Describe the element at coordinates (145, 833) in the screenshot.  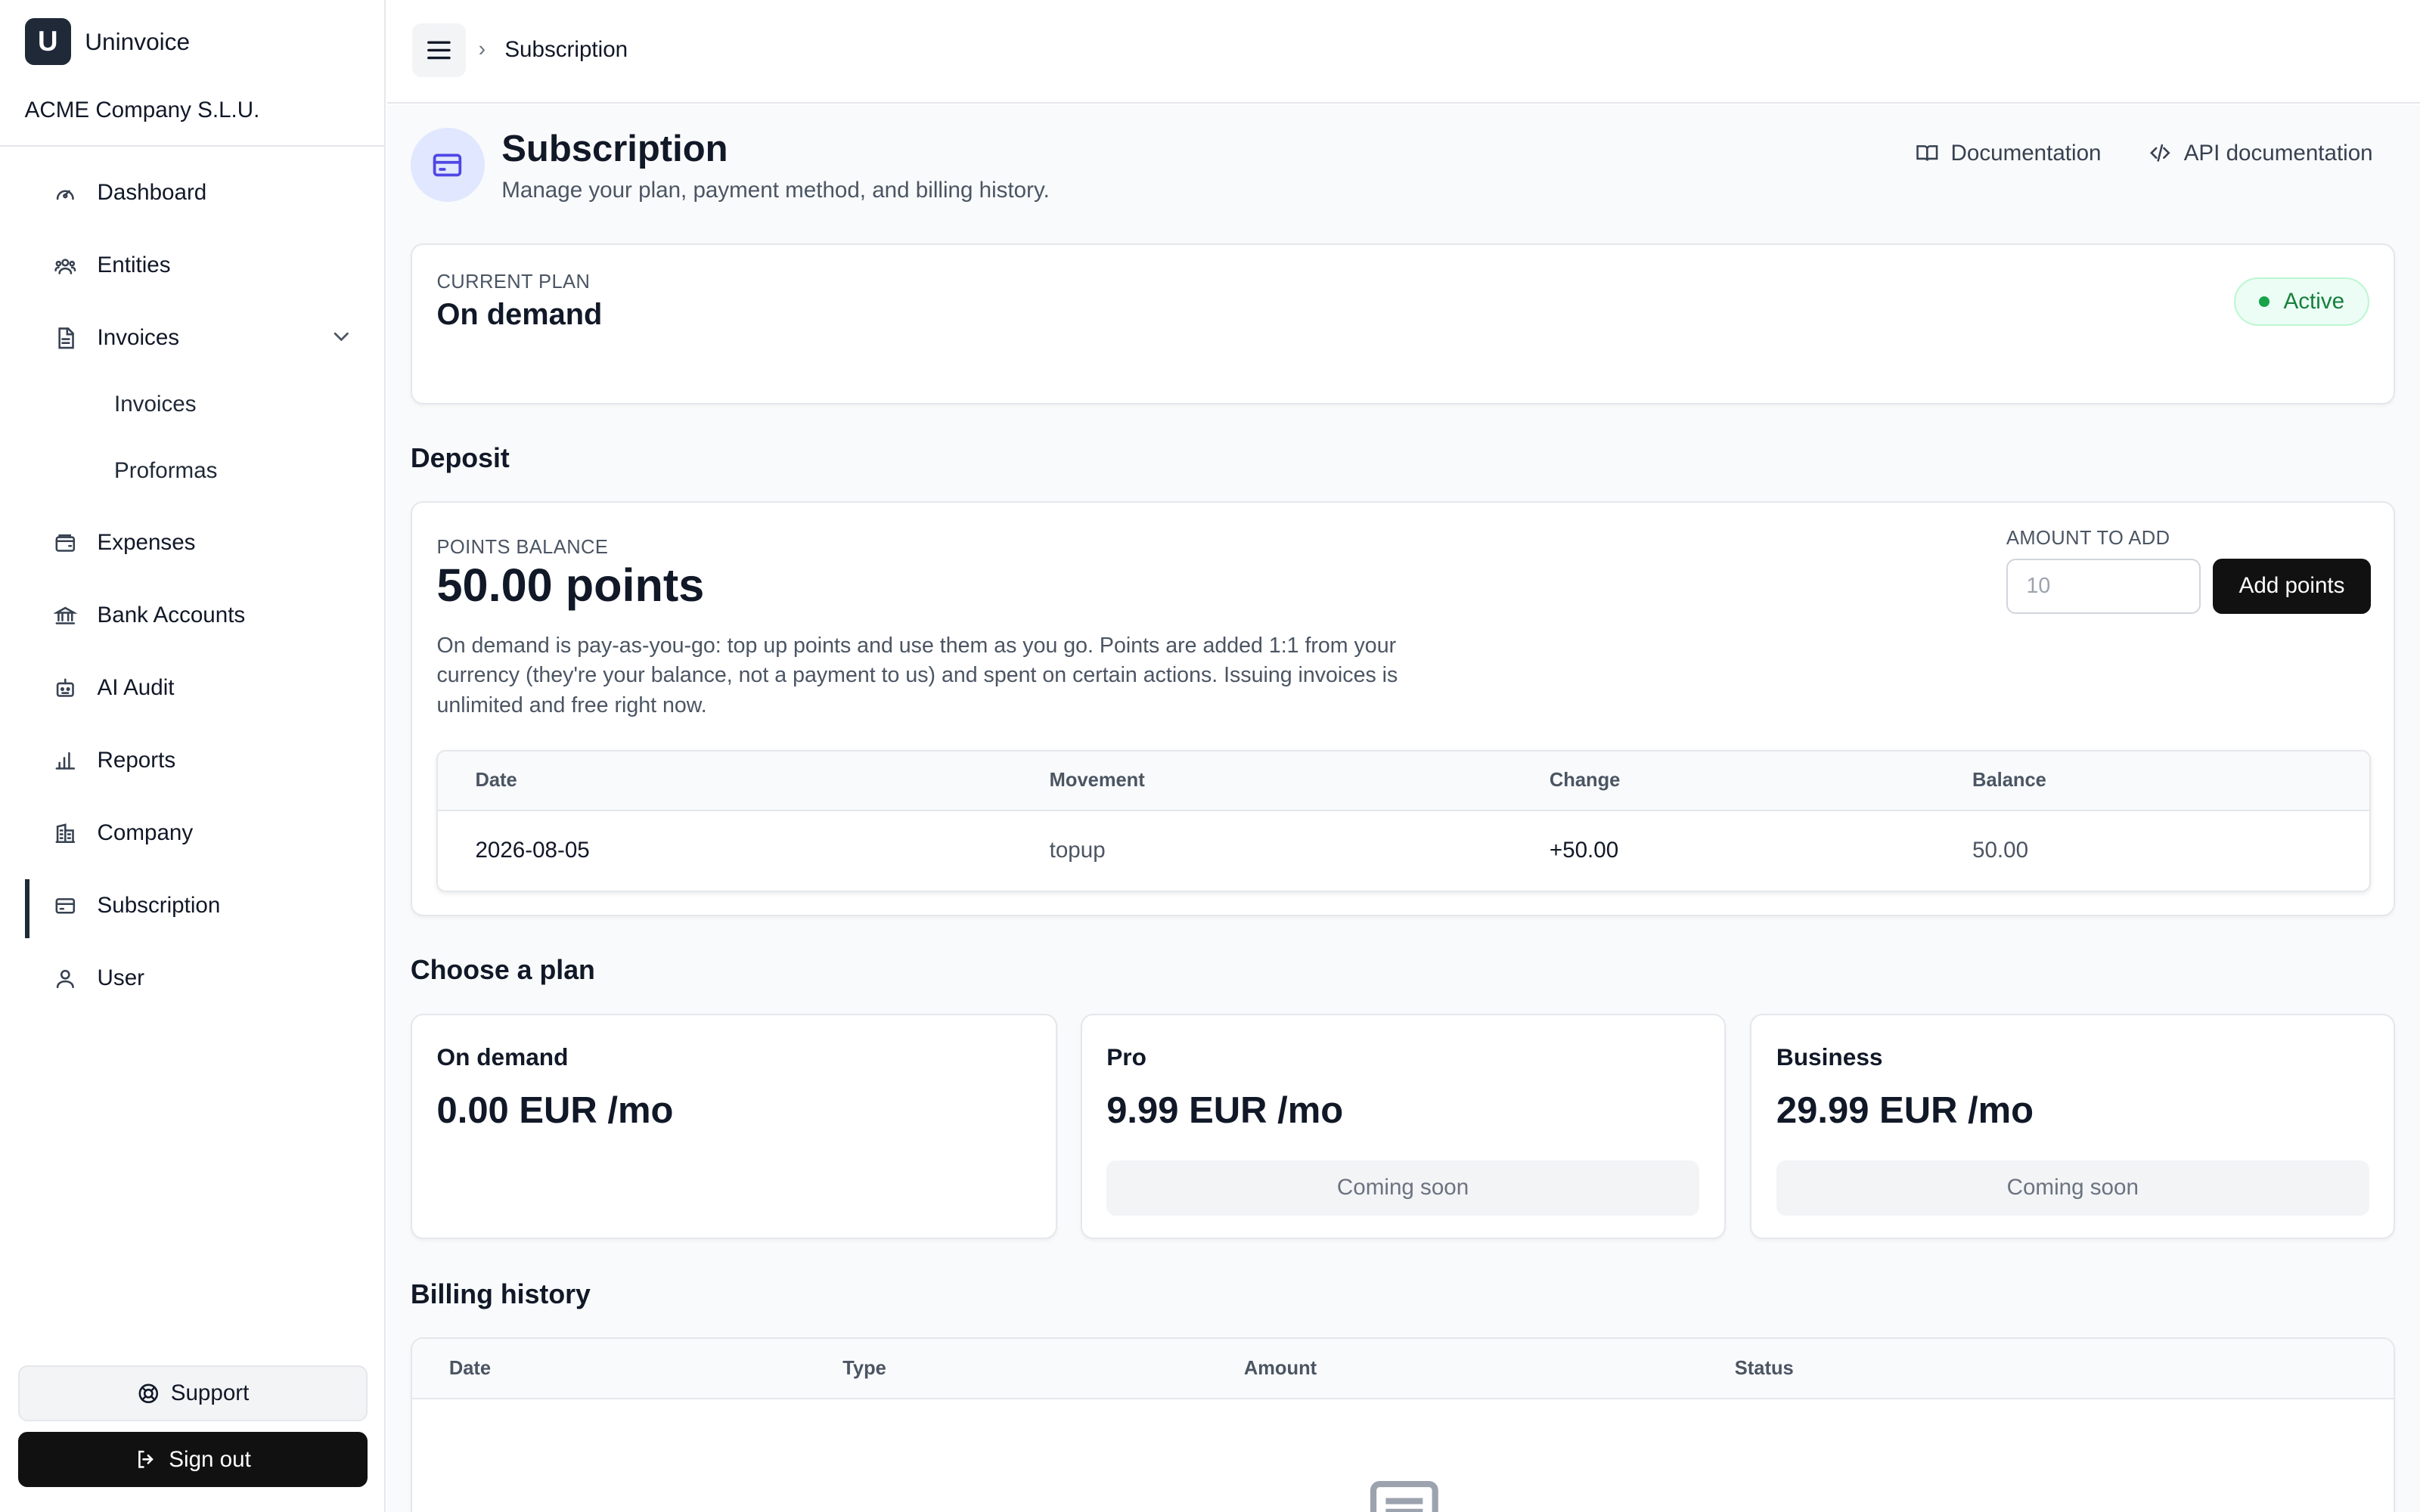
I see `sidebar-item-label: Company` at that location.